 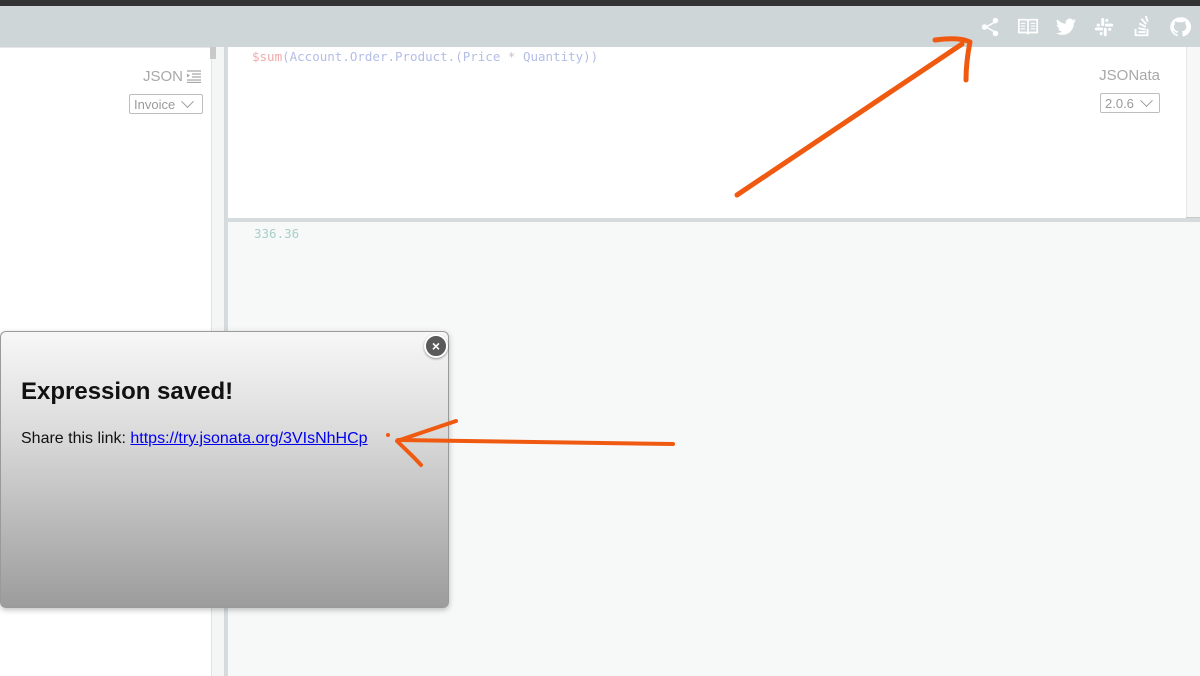 What do you see at coordinates (990, 27) in the screenshot?
I see `share-icon` at bounding box center [990, 27].